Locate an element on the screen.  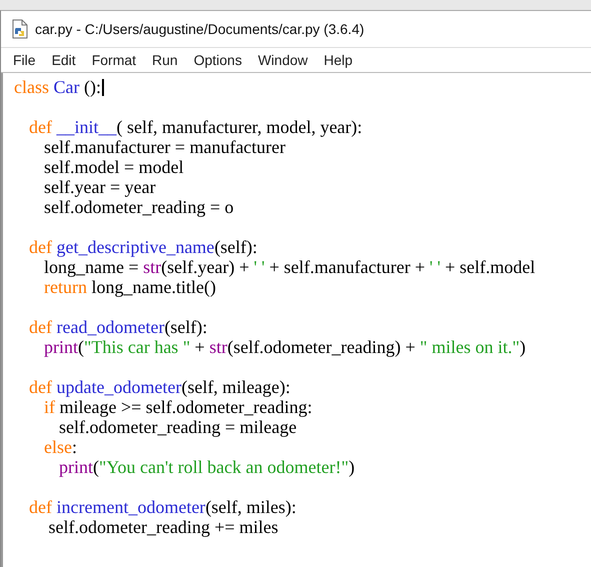
code-line: def get_descriptive_name(self): is located at coordinates (143, 247).